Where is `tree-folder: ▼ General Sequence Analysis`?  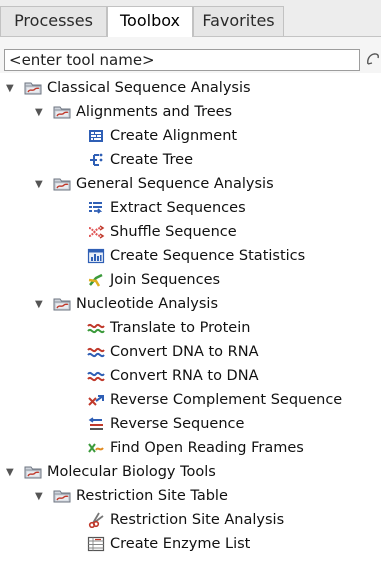 tree-folder: ▼ General Sequence Analysis is located at coordinates (154, 184).